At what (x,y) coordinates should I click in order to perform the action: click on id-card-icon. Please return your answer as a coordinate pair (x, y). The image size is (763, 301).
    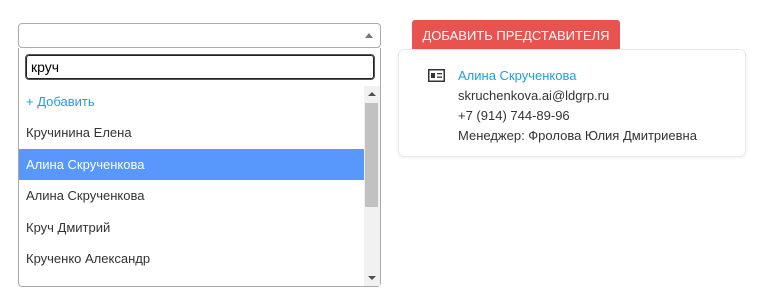
    Looking at the image, I should click on (436, 75).